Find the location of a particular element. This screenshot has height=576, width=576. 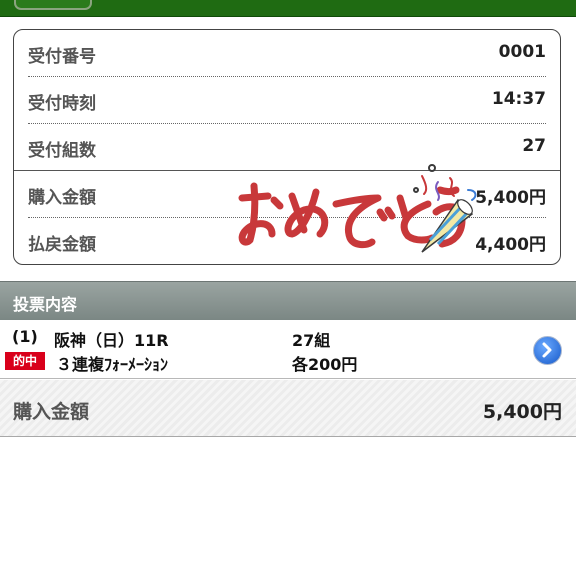

payout-amount-label: 払戻金額 is located at coordinates (62, 245).